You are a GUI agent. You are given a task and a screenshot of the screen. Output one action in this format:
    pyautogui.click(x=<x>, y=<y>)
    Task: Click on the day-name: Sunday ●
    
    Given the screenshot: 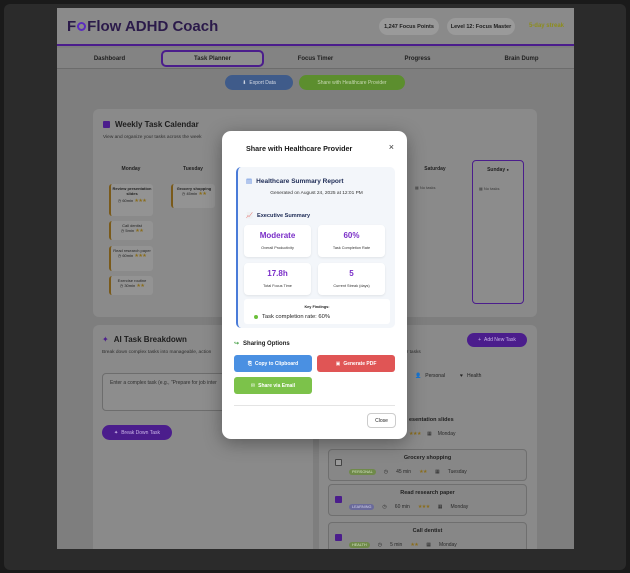 What is the action you would take?
    pyautogui.click(x=498, y=170)
    